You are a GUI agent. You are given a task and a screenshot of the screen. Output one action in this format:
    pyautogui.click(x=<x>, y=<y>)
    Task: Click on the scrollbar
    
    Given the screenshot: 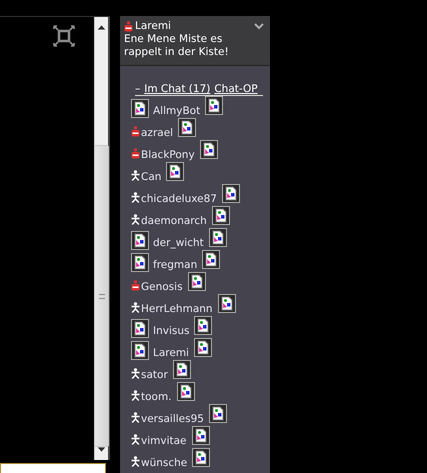 What is the action you would take?
    pyautogui.click(x=102, y=238)
    